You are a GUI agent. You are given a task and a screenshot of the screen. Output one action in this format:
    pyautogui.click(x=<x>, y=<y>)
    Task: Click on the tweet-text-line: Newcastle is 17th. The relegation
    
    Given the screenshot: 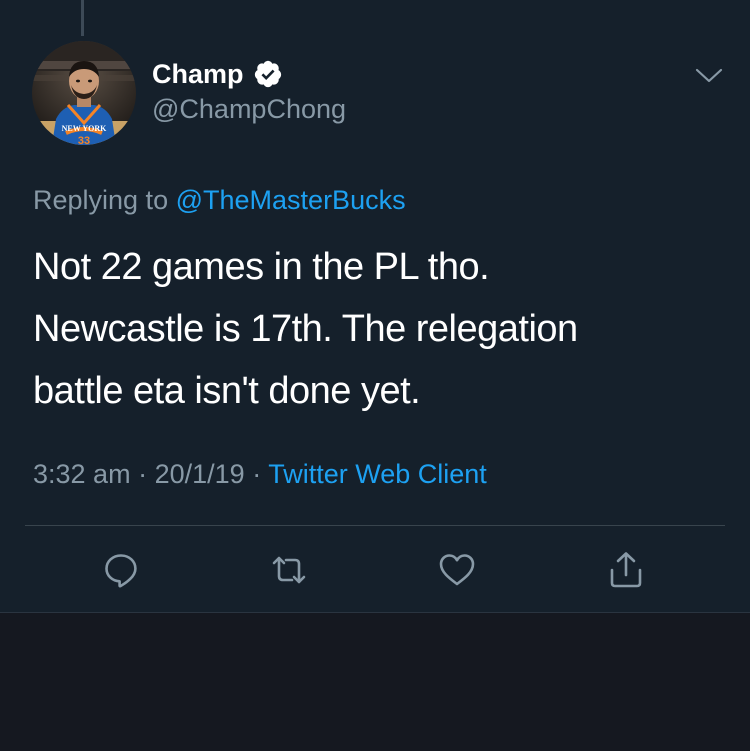 What is the action you would take?
    pyautogui.click(x=305, y=329)
    